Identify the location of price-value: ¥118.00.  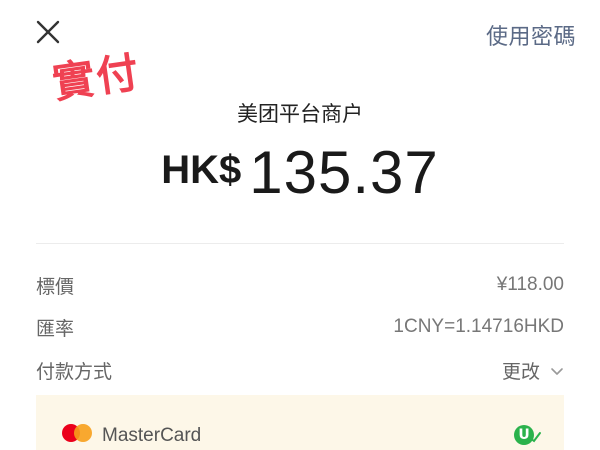
(530, 284).